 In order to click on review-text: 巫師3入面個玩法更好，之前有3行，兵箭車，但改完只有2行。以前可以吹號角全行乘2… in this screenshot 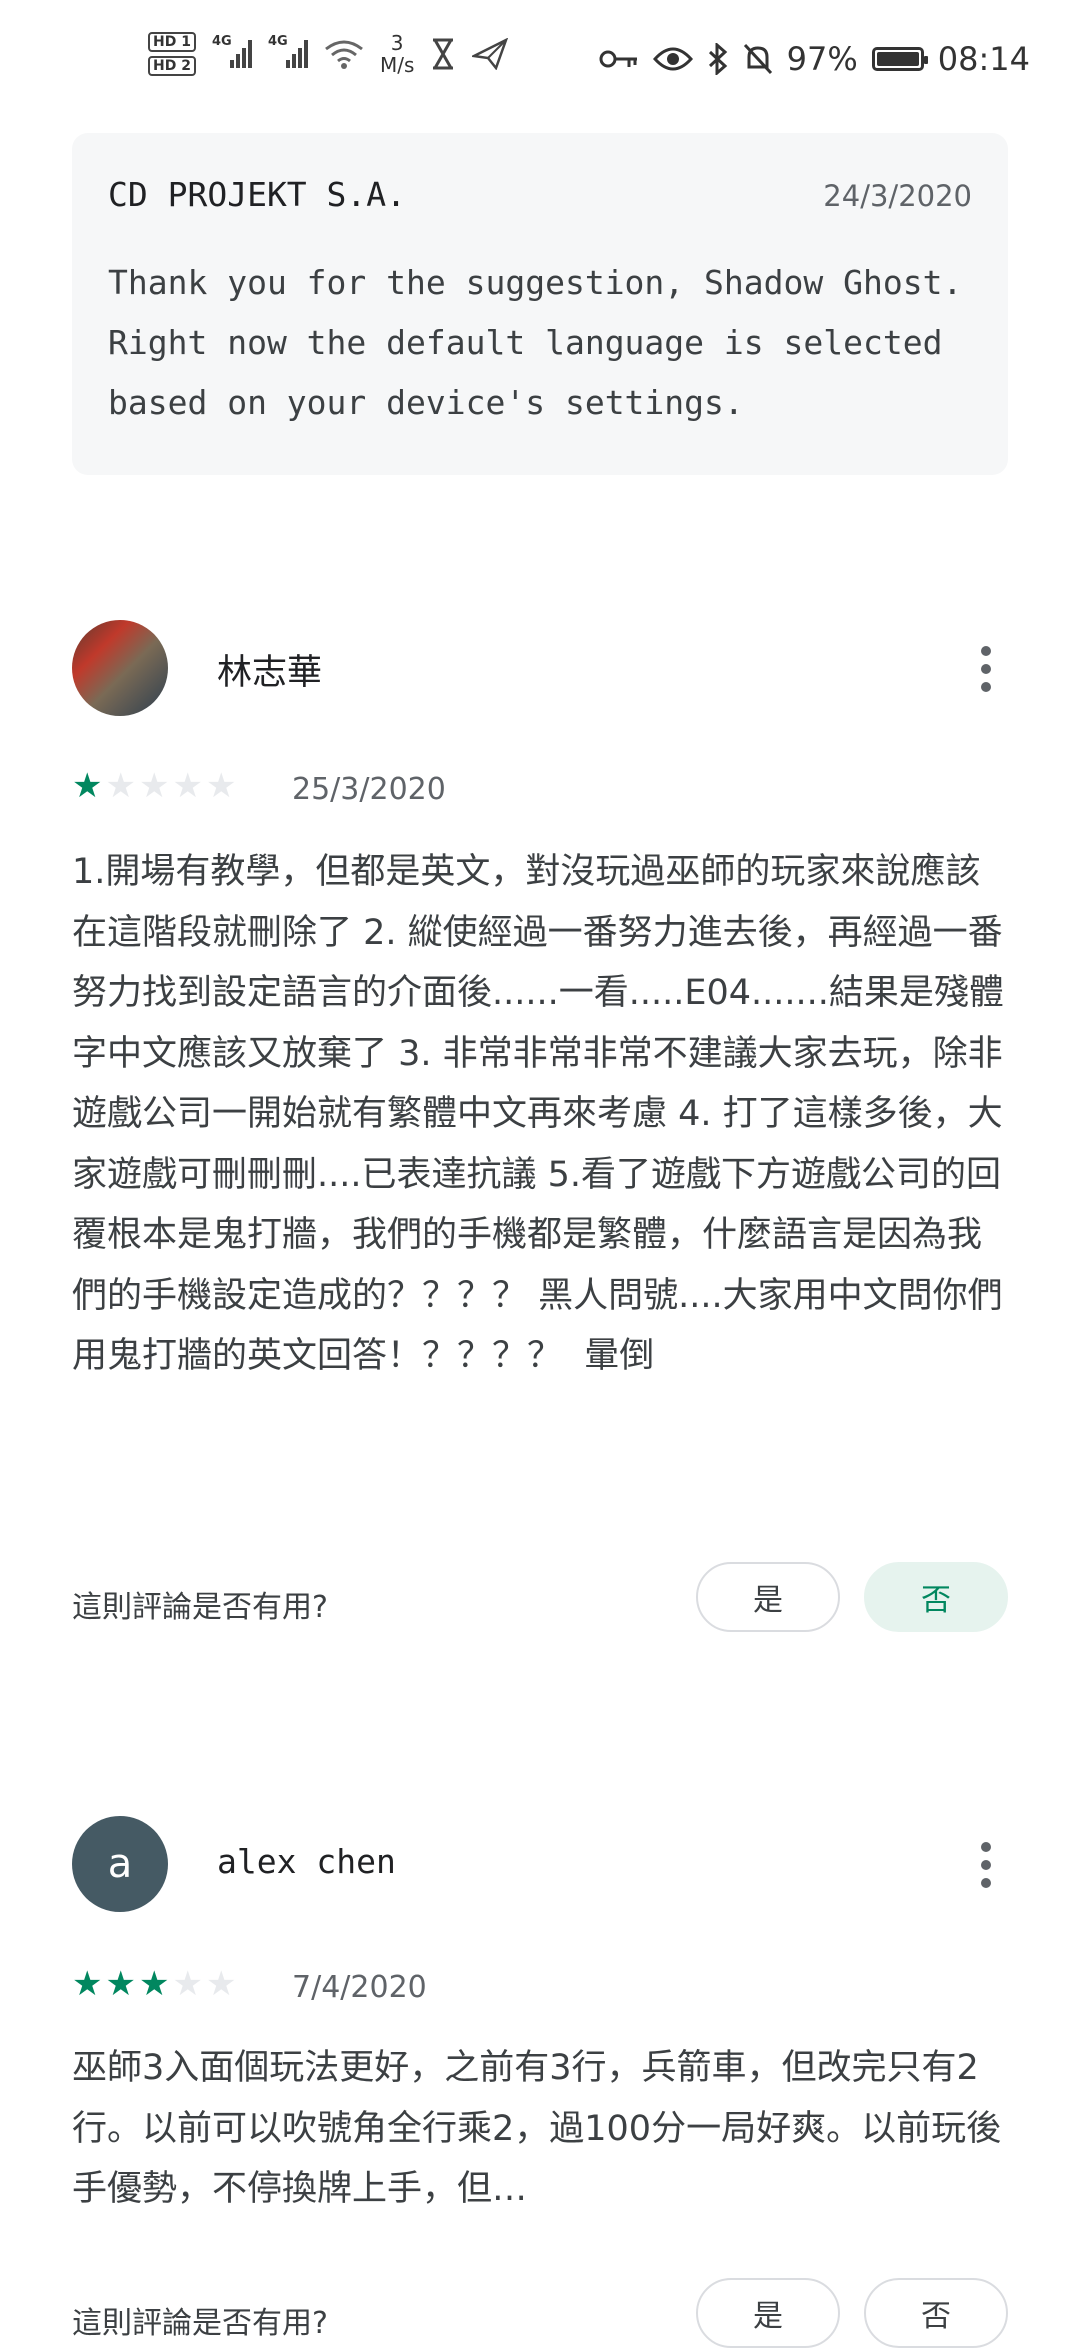, I will do `click(537, 2128)`.